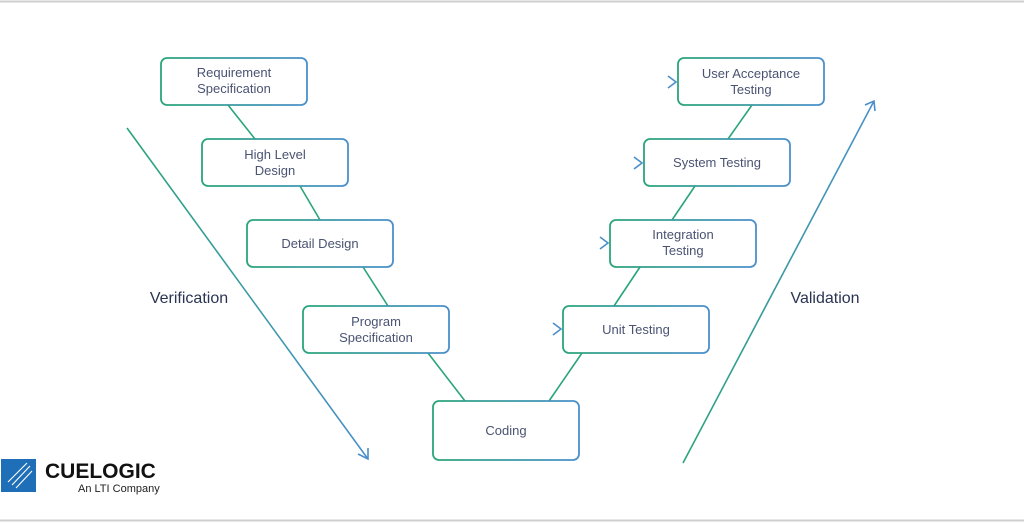  Describe the element at coordinates (275, 170) in the screenshot. I see `high-level-label-2: Design` at that location.